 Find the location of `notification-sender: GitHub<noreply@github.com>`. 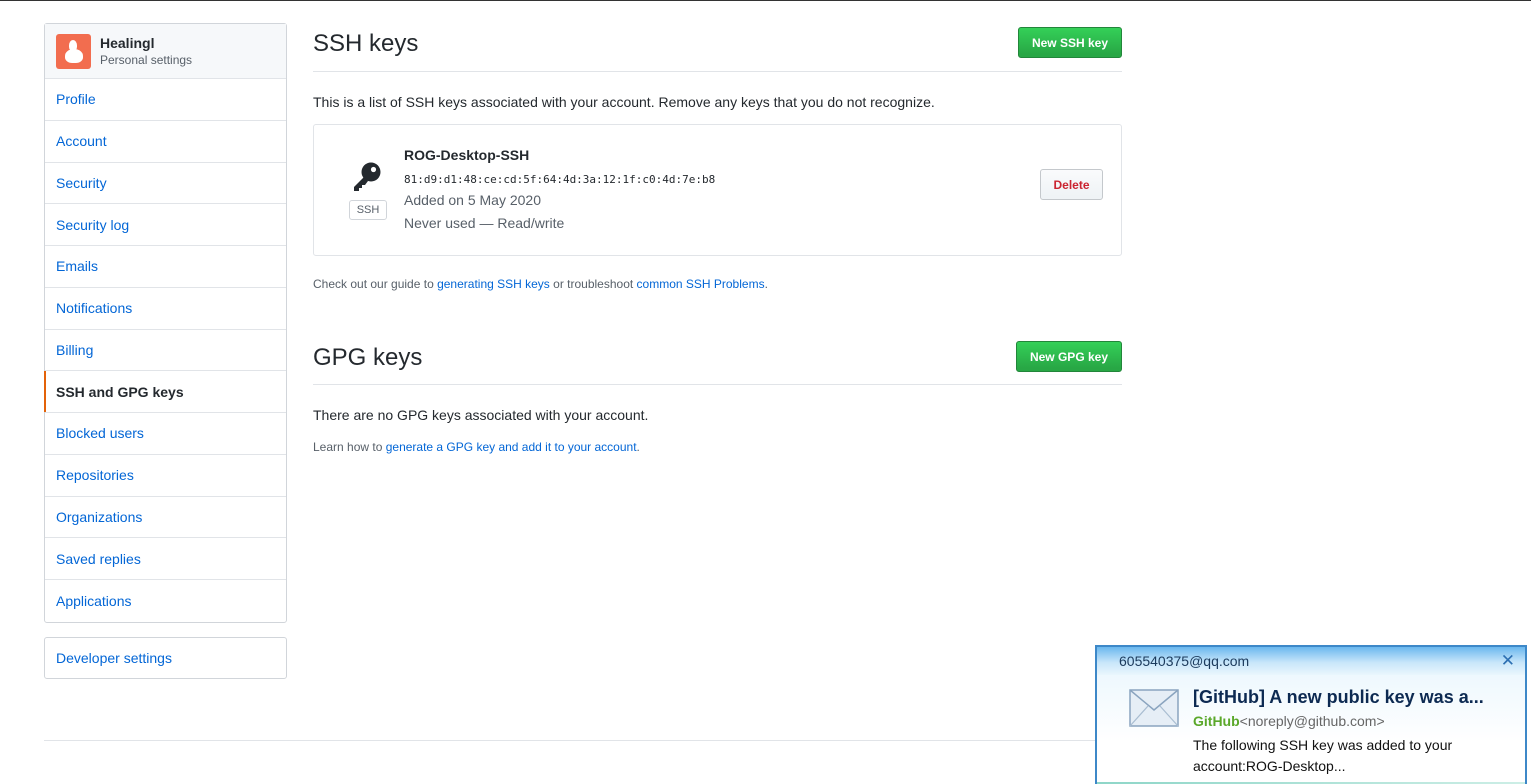

notification-sender: GitHub<noreply@github.com> is located at coordinates (1289, 721).